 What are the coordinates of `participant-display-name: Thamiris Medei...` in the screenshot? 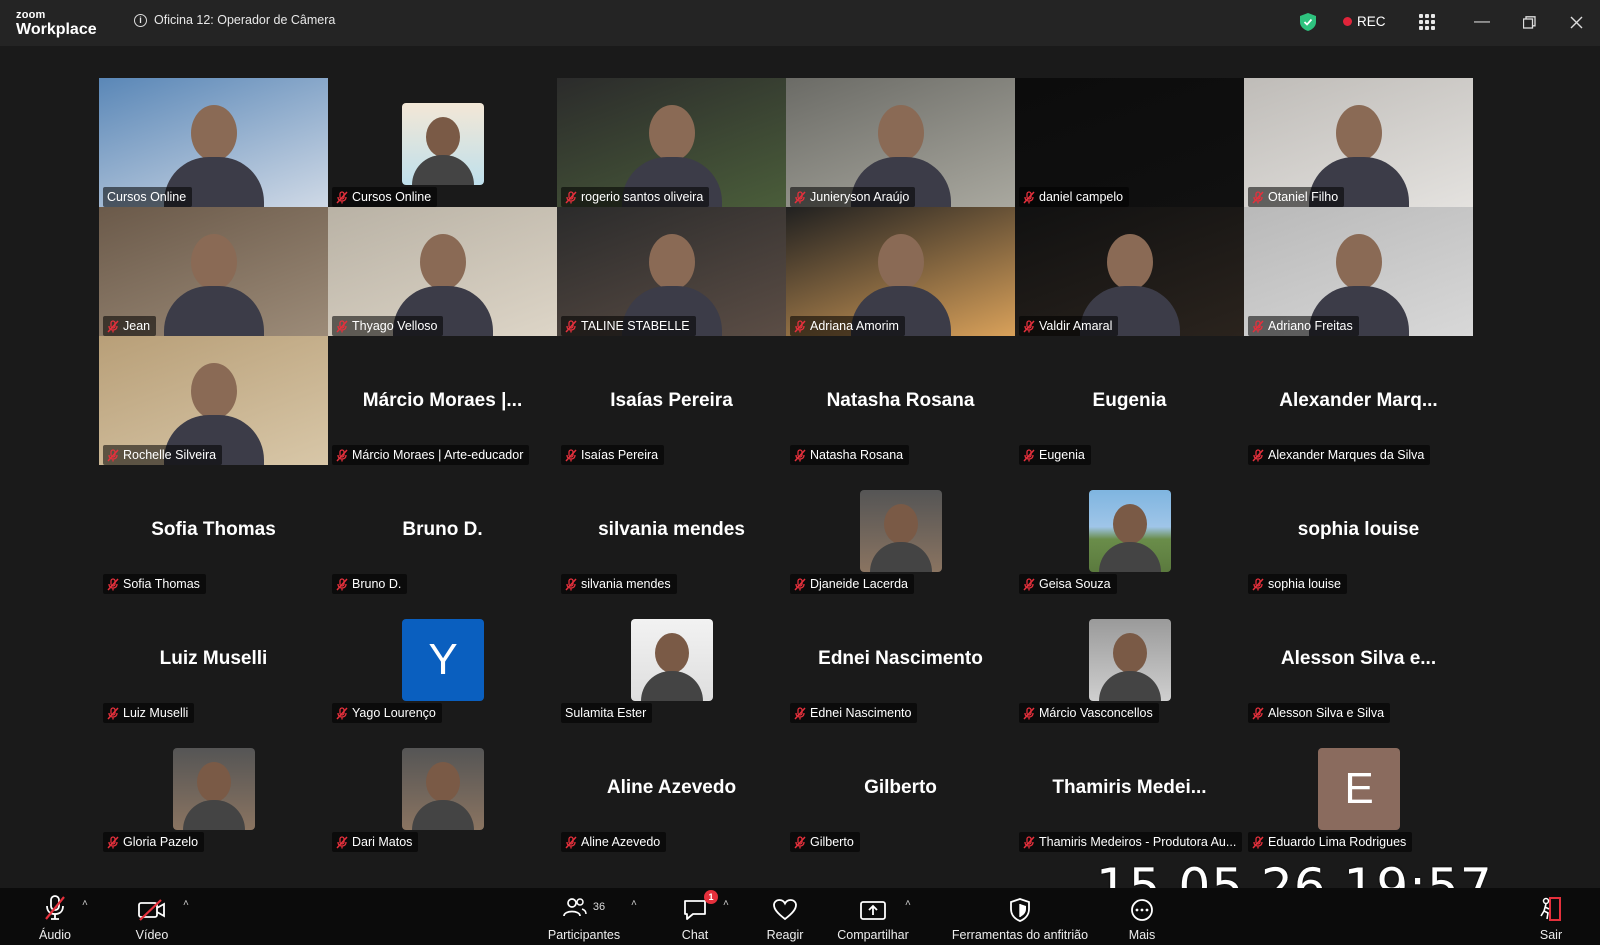 It's located at (1129, 787).